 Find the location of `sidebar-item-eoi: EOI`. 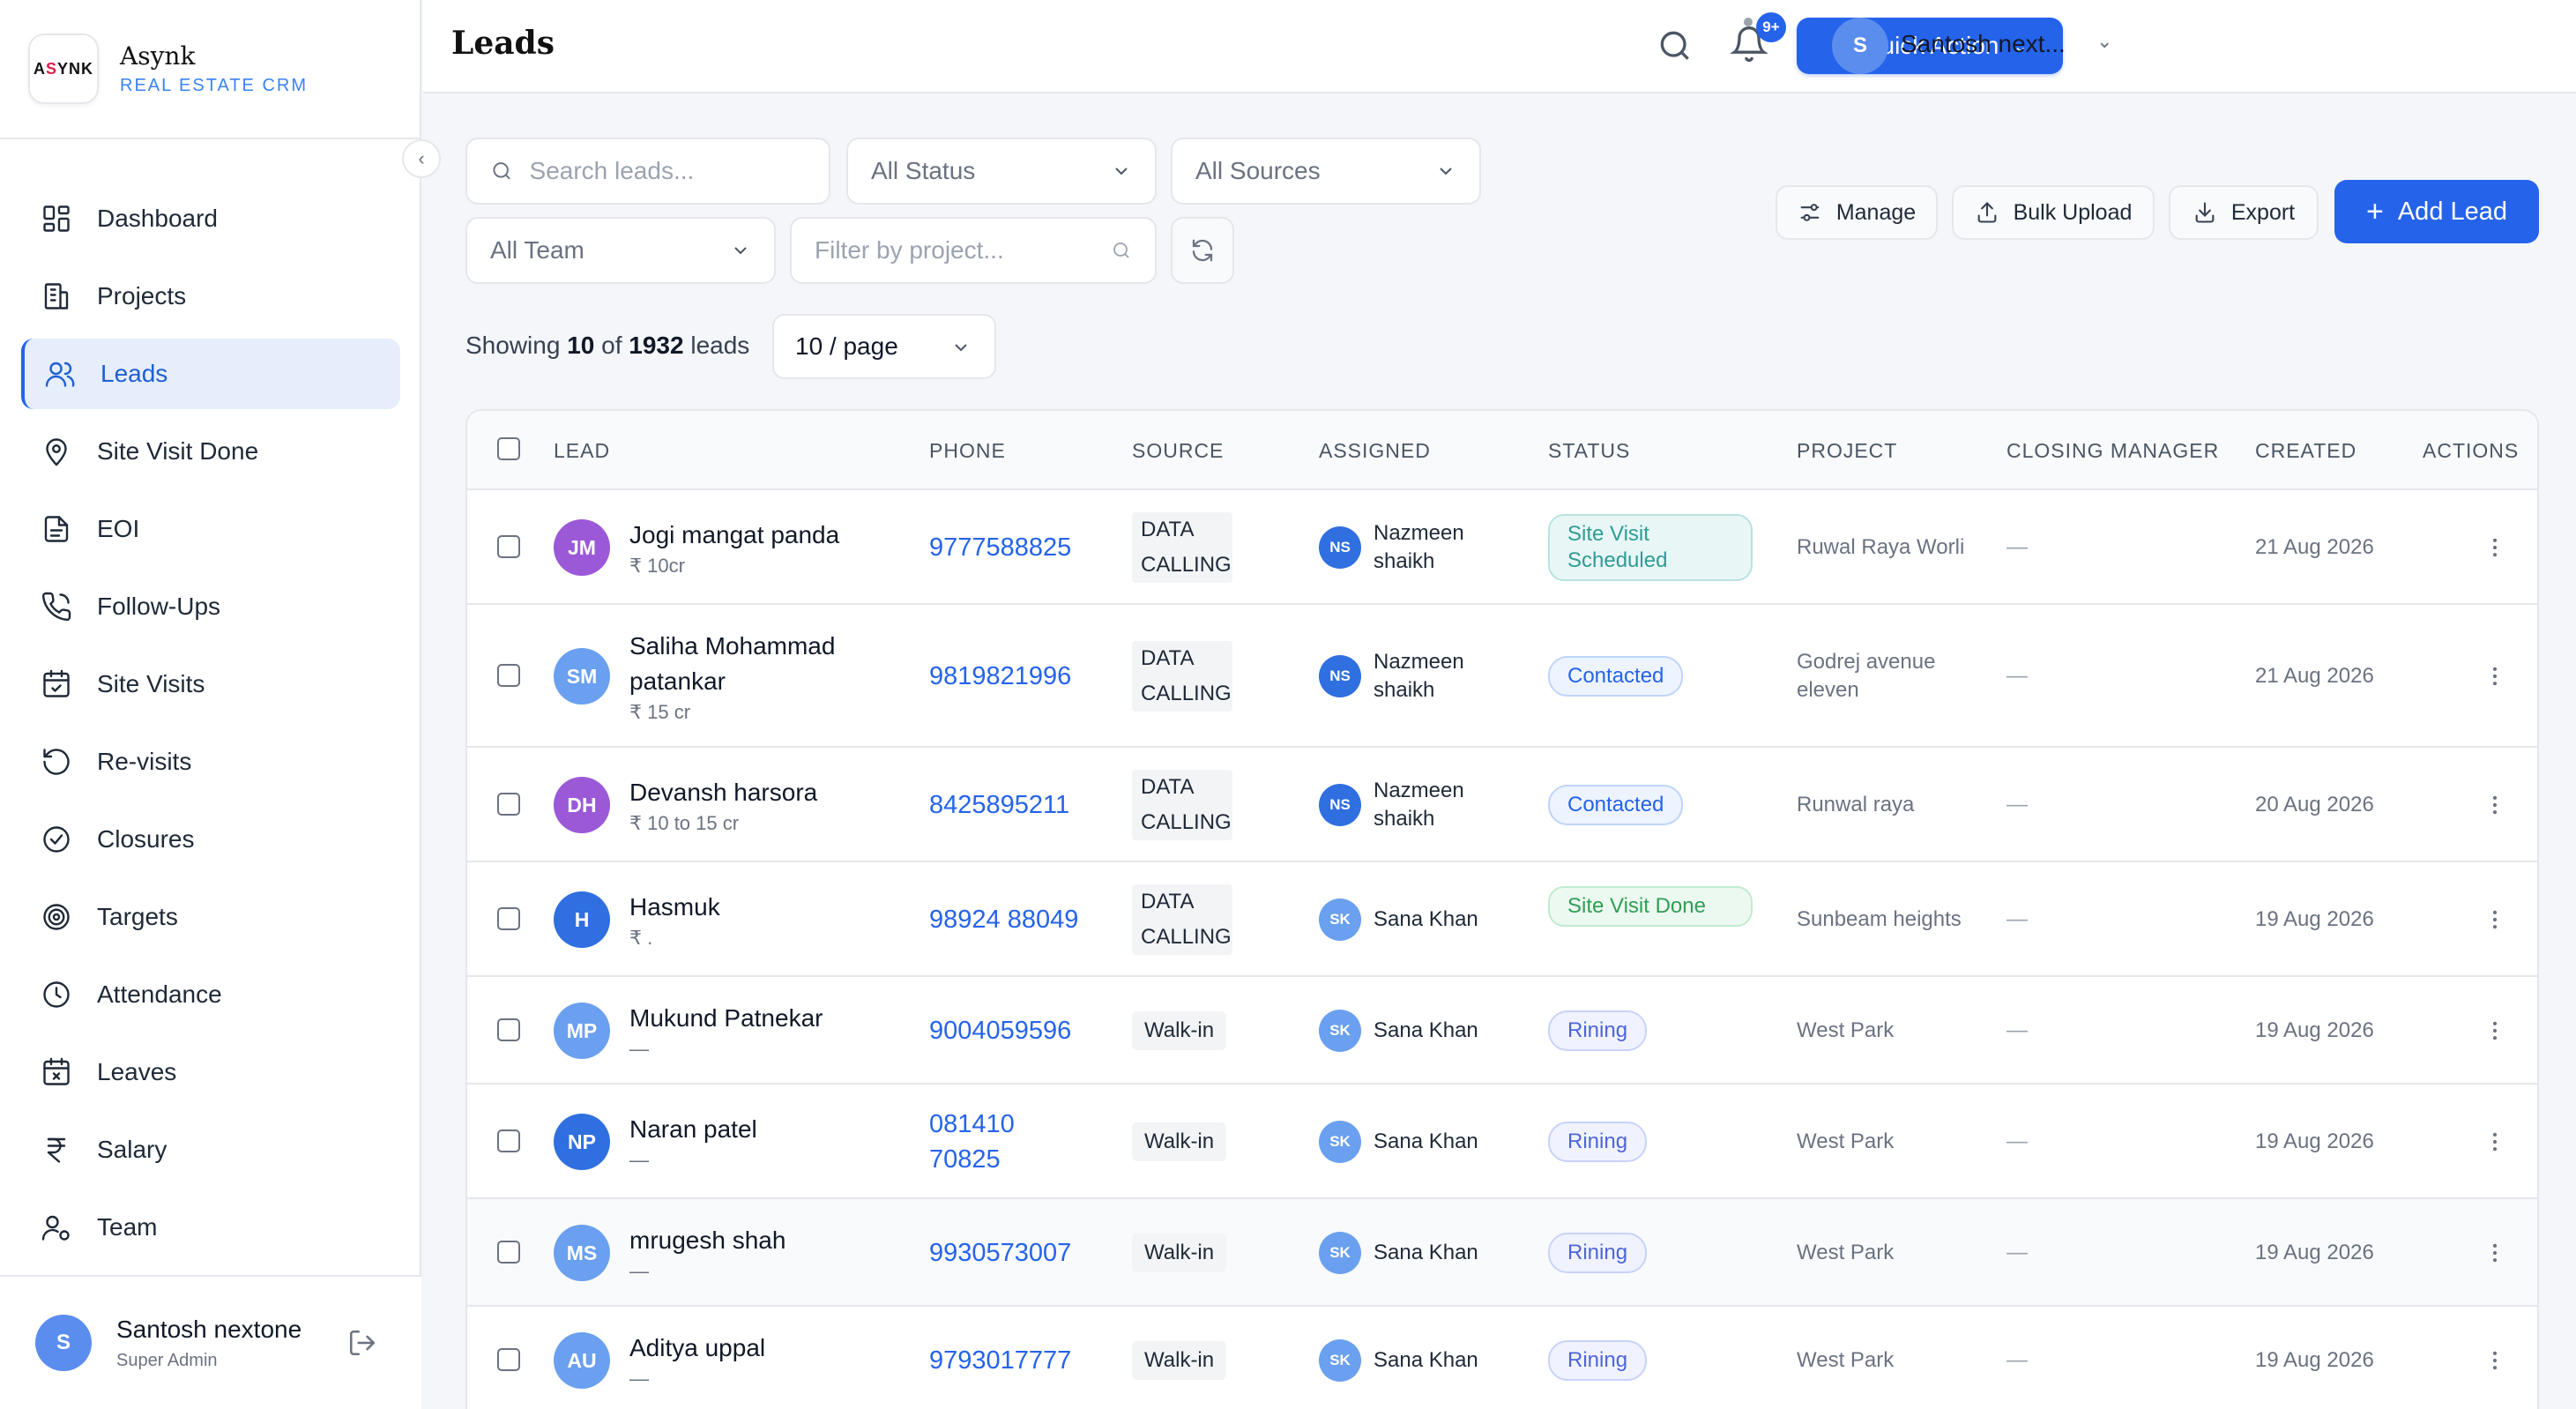

sidebar-item-eoi: EOI is located at coordinates (211, 529).